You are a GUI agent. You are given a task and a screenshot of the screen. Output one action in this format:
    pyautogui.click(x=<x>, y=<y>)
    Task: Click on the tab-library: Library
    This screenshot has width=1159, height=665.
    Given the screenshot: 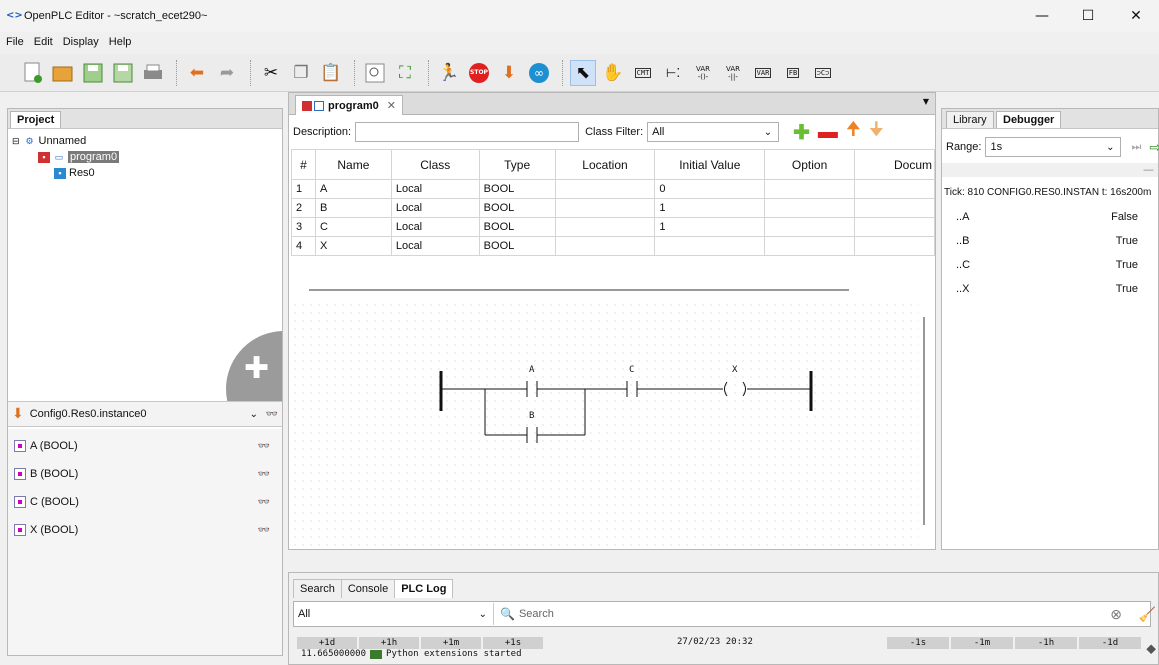 What is the action you would take?
    pyautogui.click(x=970, y=119)
    